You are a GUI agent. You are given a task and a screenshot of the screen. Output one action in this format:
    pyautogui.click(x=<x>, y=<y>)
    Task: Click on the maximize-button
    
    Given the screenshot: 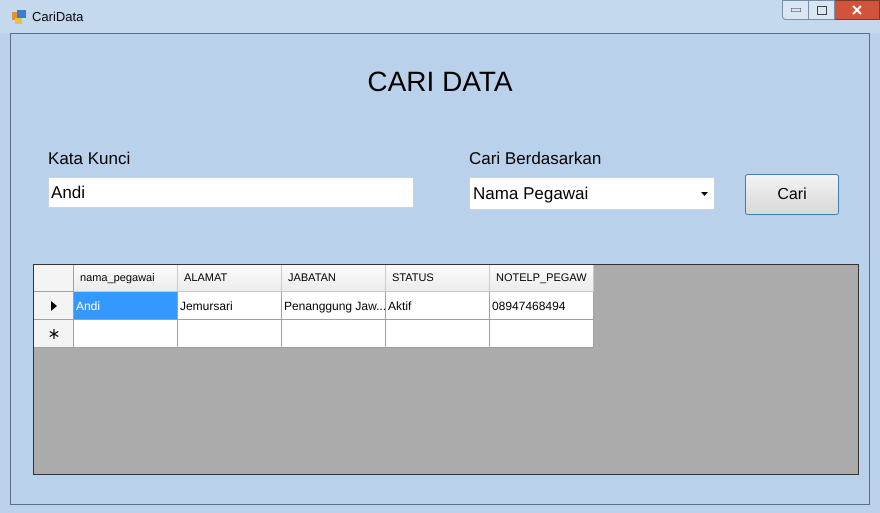 What is the action you would take?
    pyautogui.click(x=822, y=10)
    